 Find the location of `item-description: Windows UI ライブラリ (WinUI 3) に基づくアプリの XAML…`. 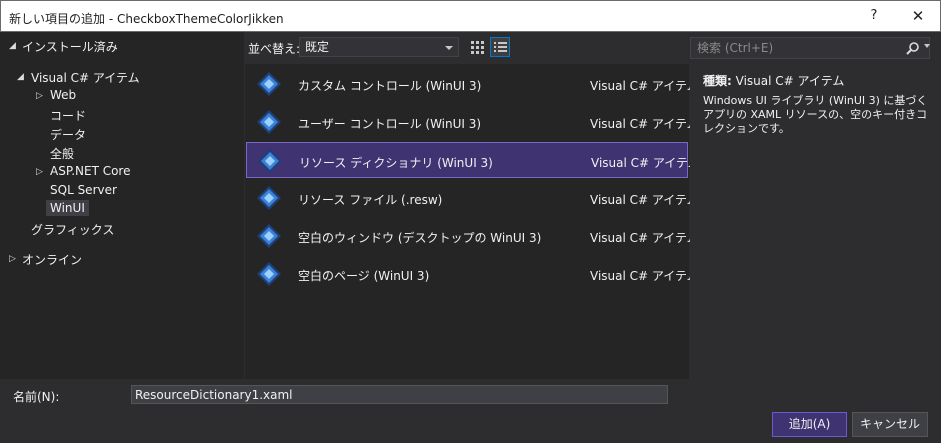

item-description: Windows UI ライブラリ (WinUI 3) に基づくアプリの XAML… is located at coordinates (815, 114).